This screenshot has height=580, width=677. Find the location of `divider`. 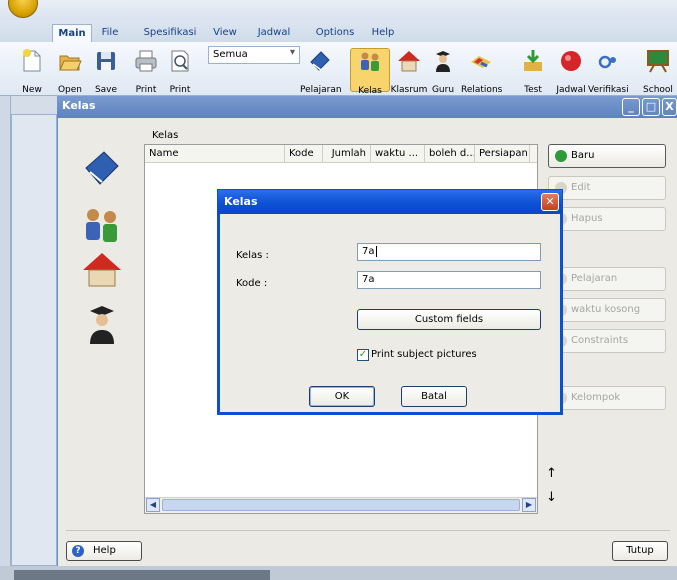

divider is located at coordinates (368, 530).